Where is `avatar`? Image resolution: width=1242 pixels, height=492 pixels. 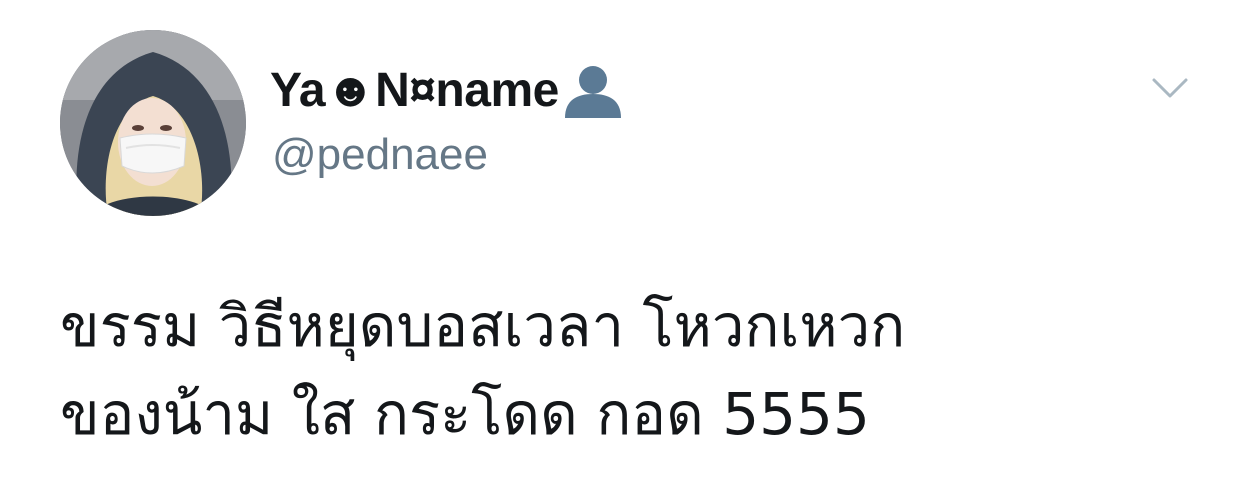 avatar is located at coordinates (153, 123).